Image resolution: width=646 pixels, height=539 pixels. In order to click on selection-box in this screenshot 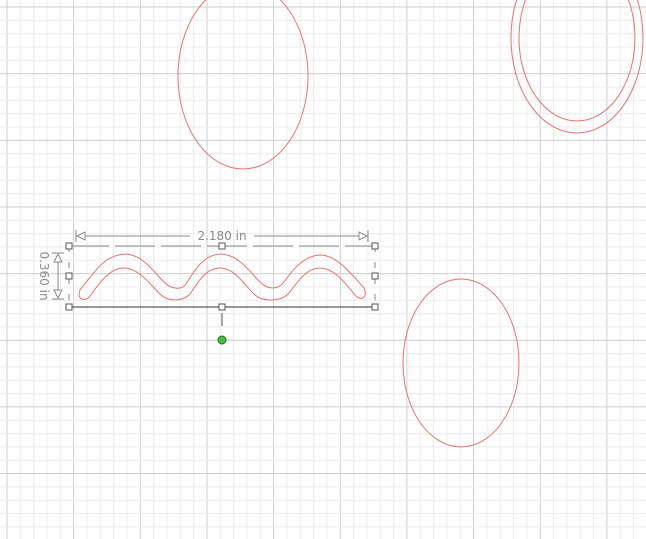, I will do `click(222, 276)`.